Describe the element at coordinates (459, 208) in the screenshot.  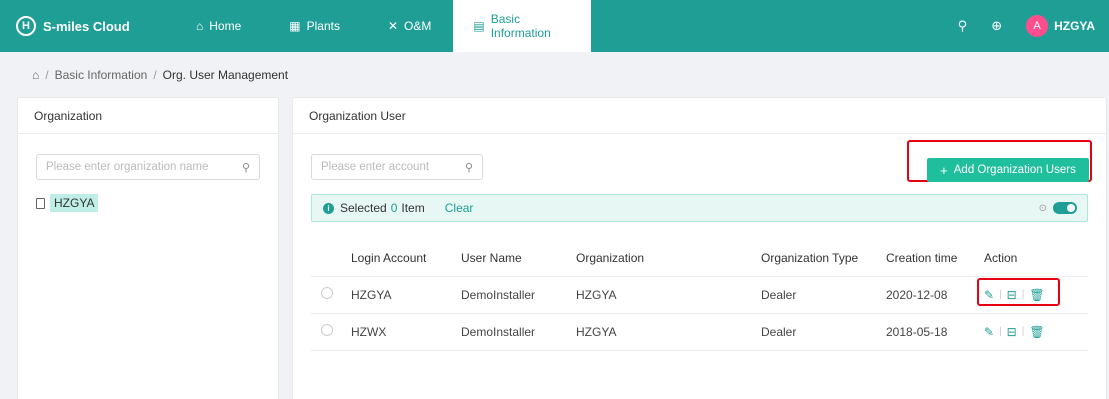
I see `clear-selection-link: Clear` at that location.